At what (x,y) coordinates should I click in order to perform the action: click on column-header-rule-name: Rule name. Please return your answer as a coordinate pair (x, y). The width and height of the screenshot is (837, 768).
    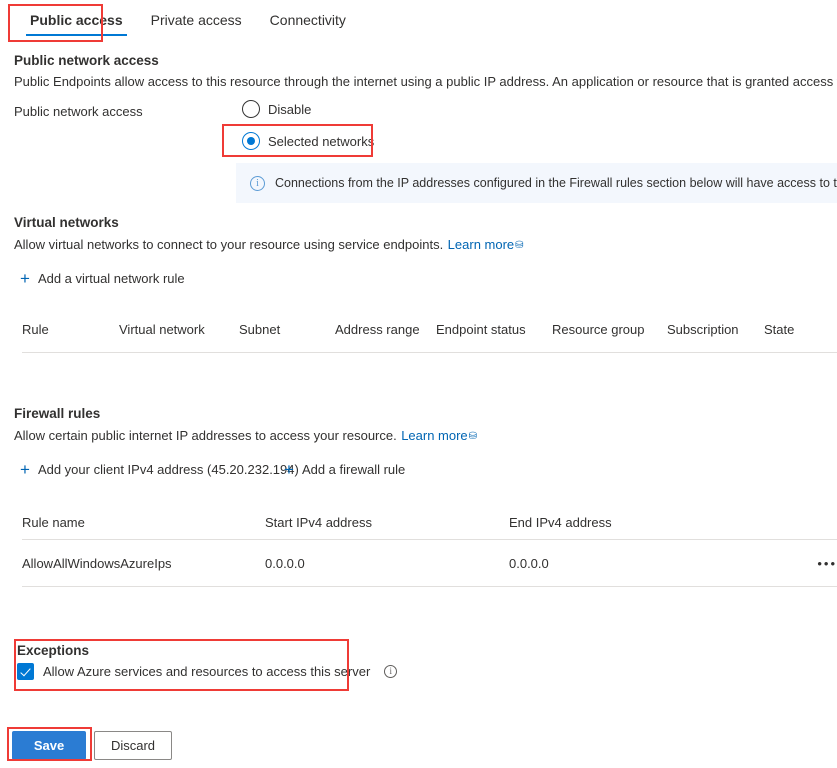
    Looking at the image, I should click on (53, 522).